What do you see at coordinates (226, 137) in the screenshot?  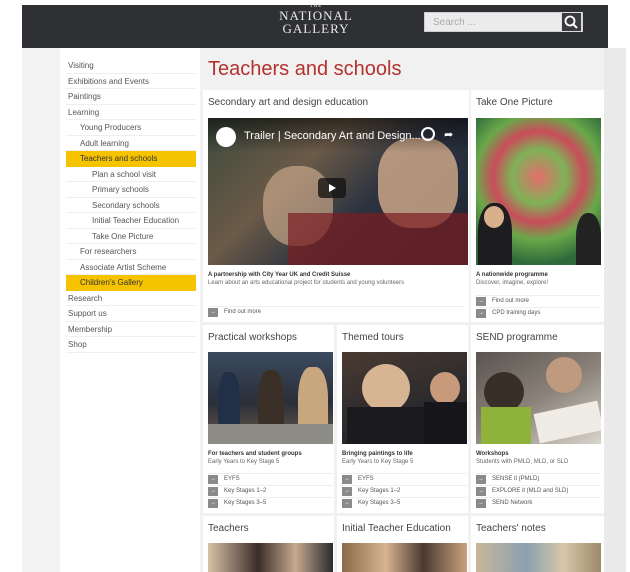 I see `channel-logo` at bounding box center [226, 137].